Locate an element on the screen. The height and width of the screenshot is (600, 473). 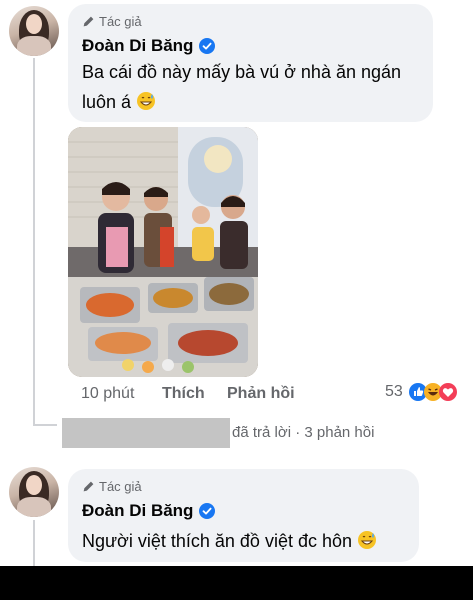
comment-text-line: Người việt thích ăn đồ việt đc hôn is located at coordinates (217, 541).